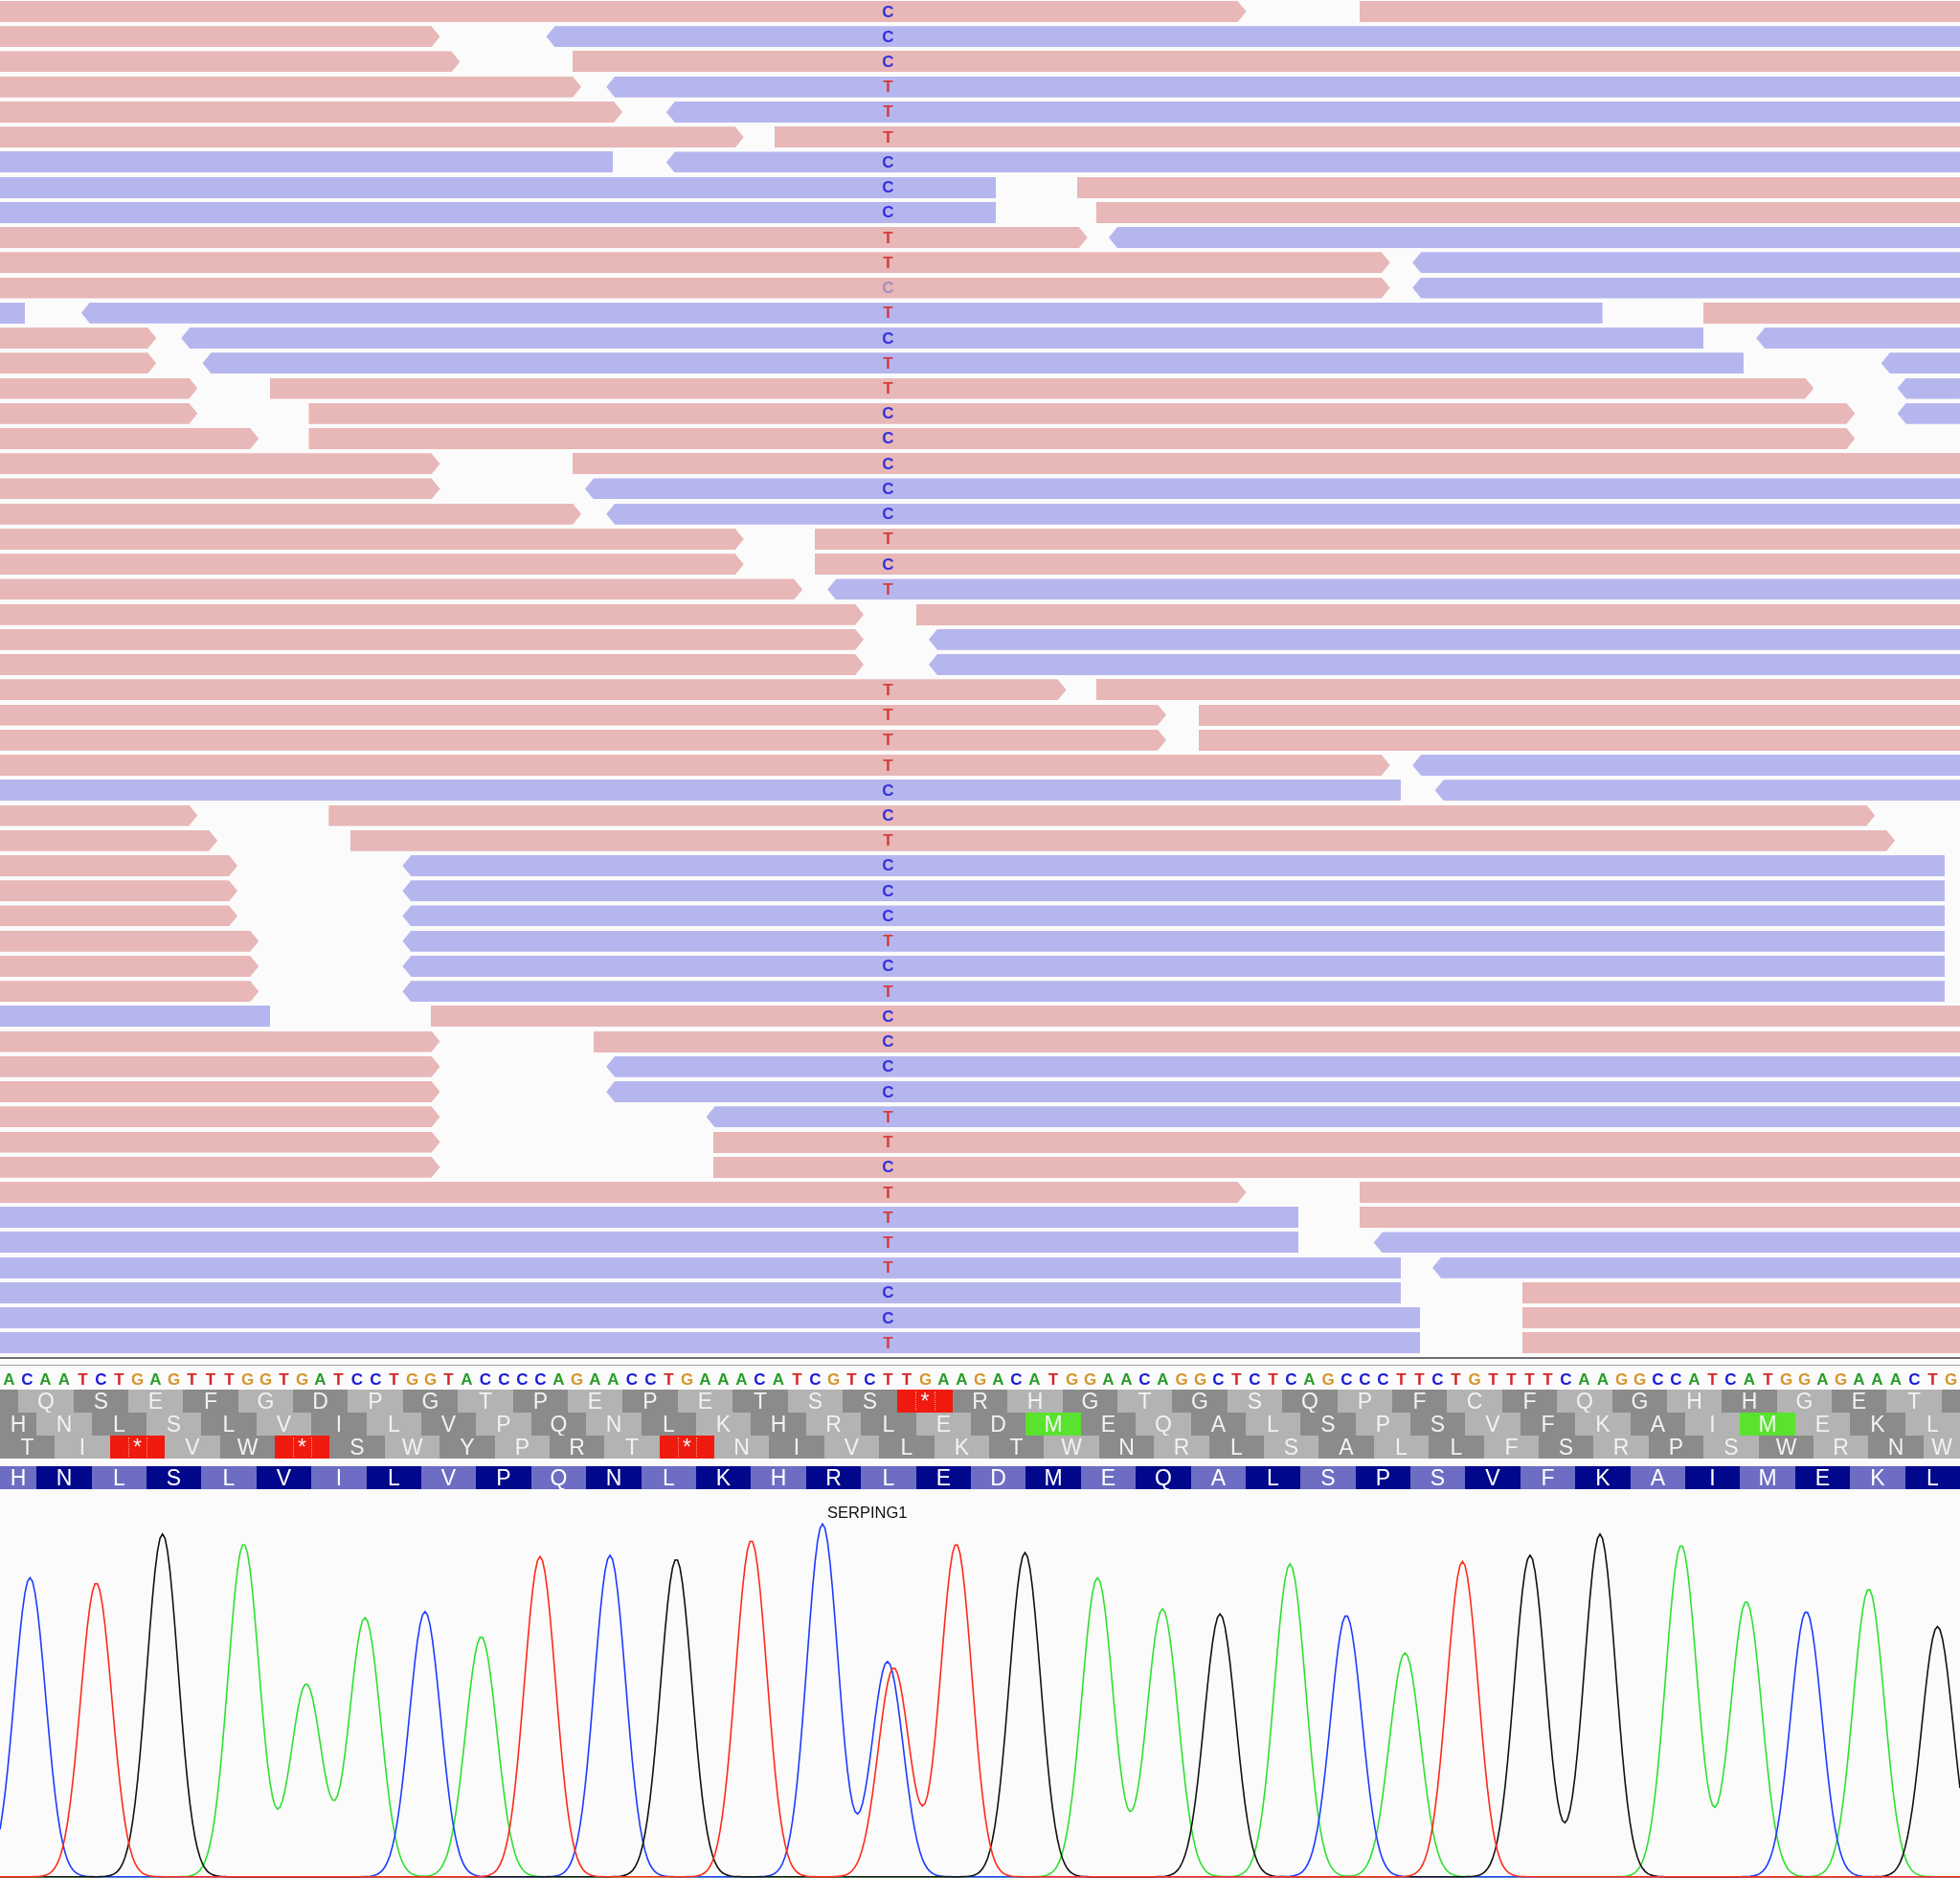 This screenshot has width=1960, height=1878. What do you see at coordinates (1218, 1424) in the screenshot?
I see `amino-acid-cell: A` at bounding box center [1218, 1424].